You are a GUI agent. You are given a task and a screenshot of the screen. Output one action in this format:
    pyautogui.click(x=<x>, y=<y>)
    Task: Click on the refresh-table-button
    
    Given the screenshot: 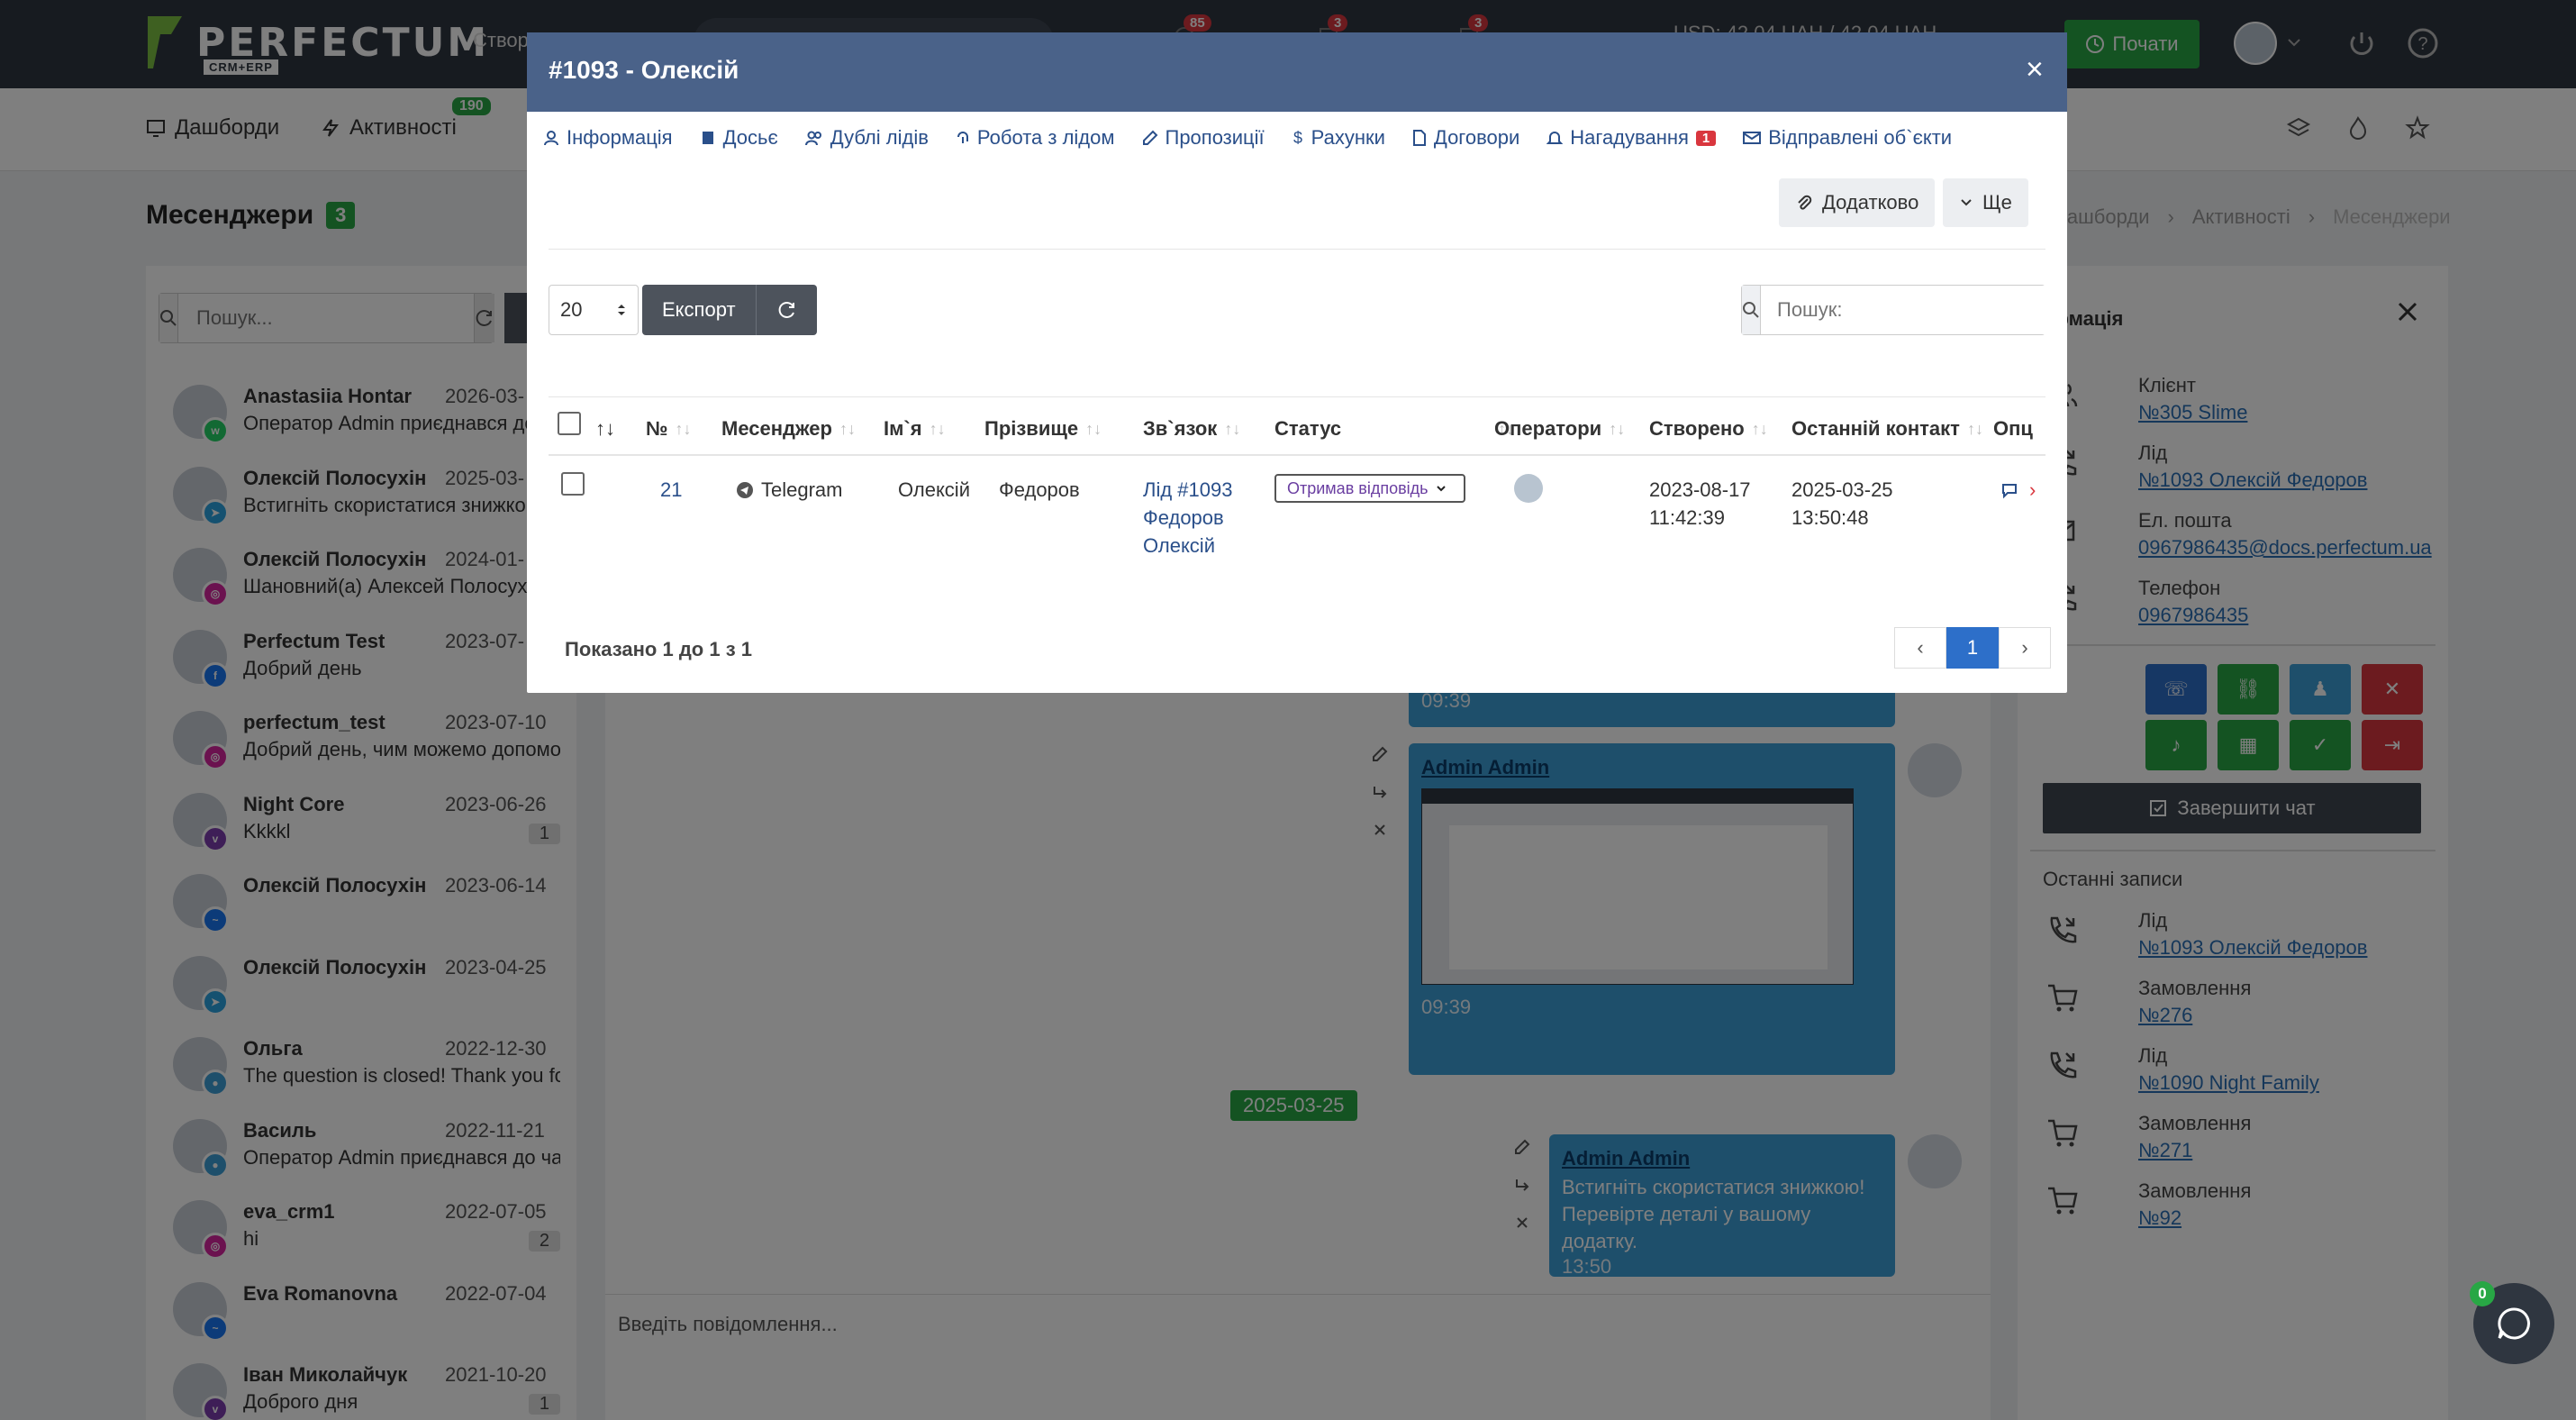 What is the action you would take?
    pyautogui.click(x=787, y=310)
    